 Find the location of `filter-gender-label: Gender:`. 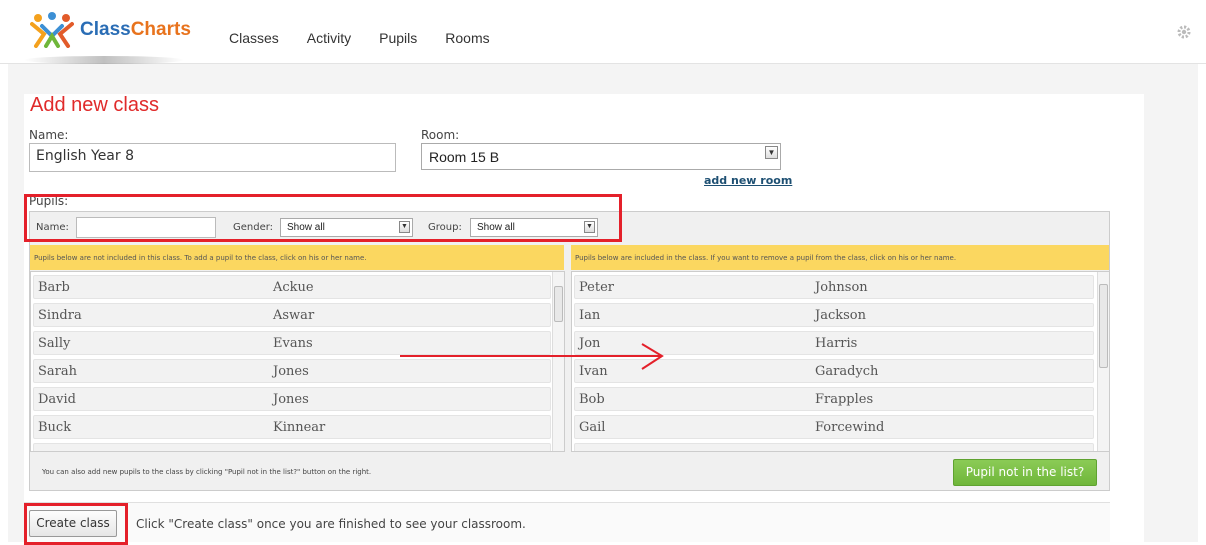

filter-gender-label: Gender: is located at coordinates (253, 227).